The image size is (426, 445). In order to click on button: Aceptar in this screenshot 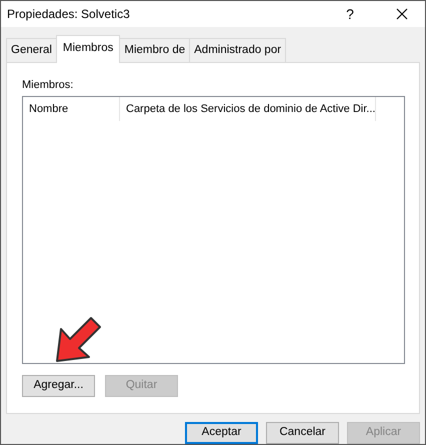, I will do `click(221, 433)`.